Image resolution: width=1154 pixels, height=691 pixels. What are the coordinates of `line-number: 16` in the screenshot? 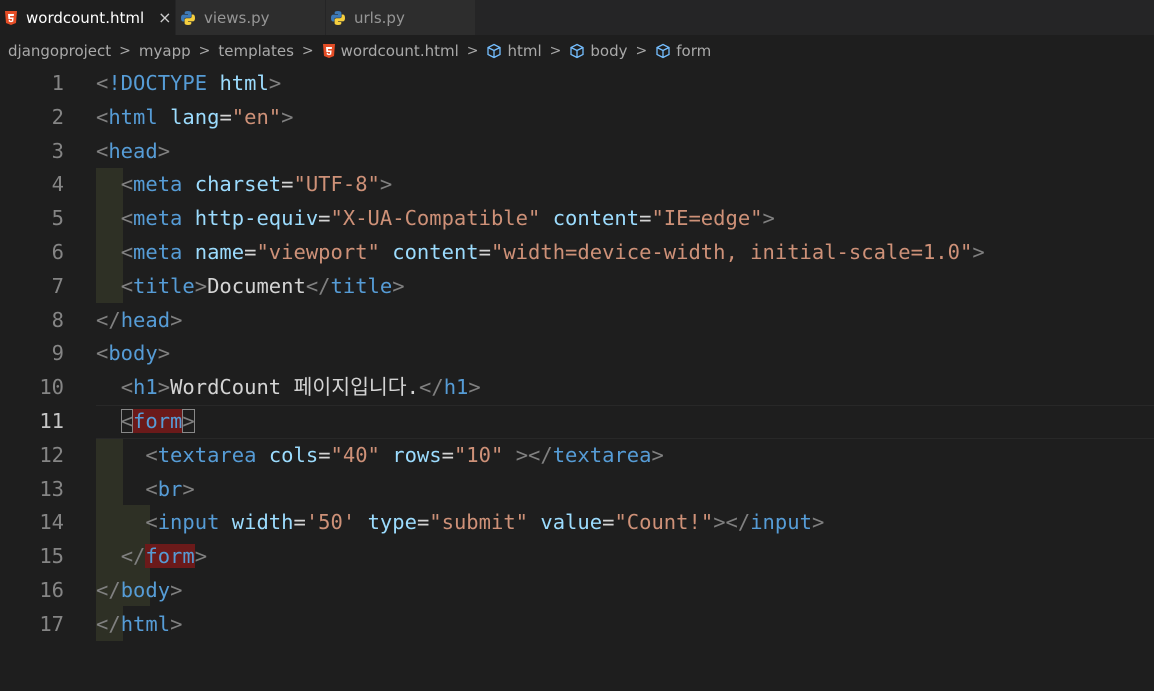 It's located at (51, 589).